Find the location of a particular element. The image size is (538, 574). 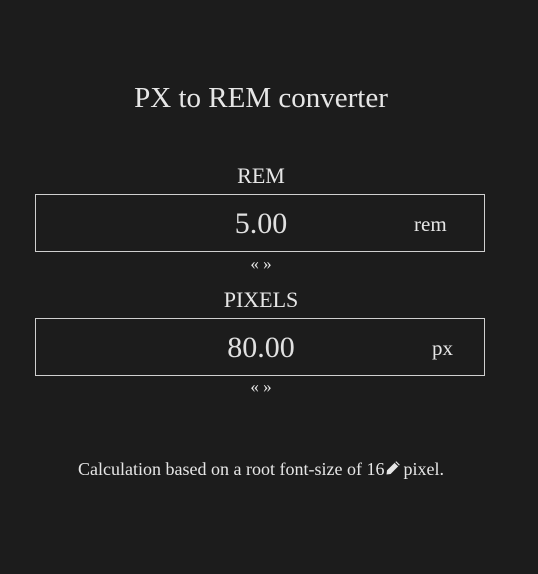

pixels-input: 80.00 is located at coordinates (261, 348).